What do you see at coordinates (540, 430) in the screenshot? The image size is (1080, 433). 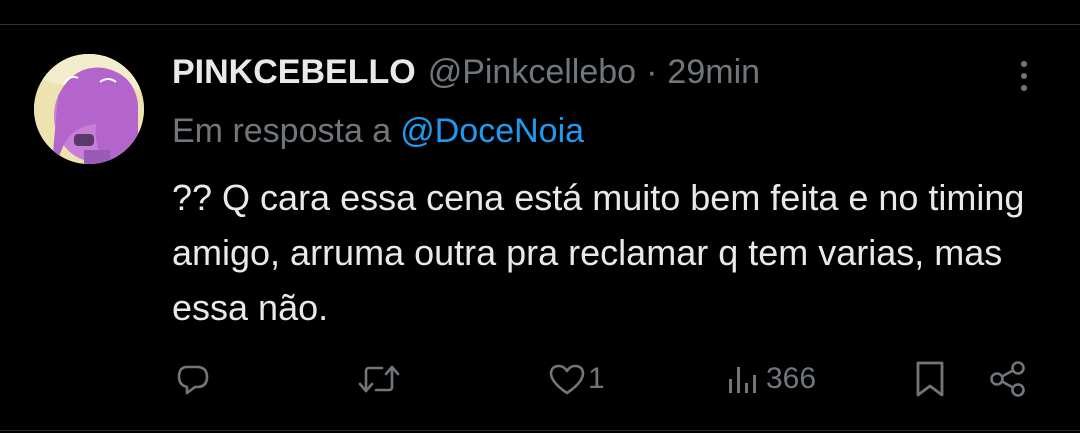 I see `bottom-divider` at bounding box center [540, 430].